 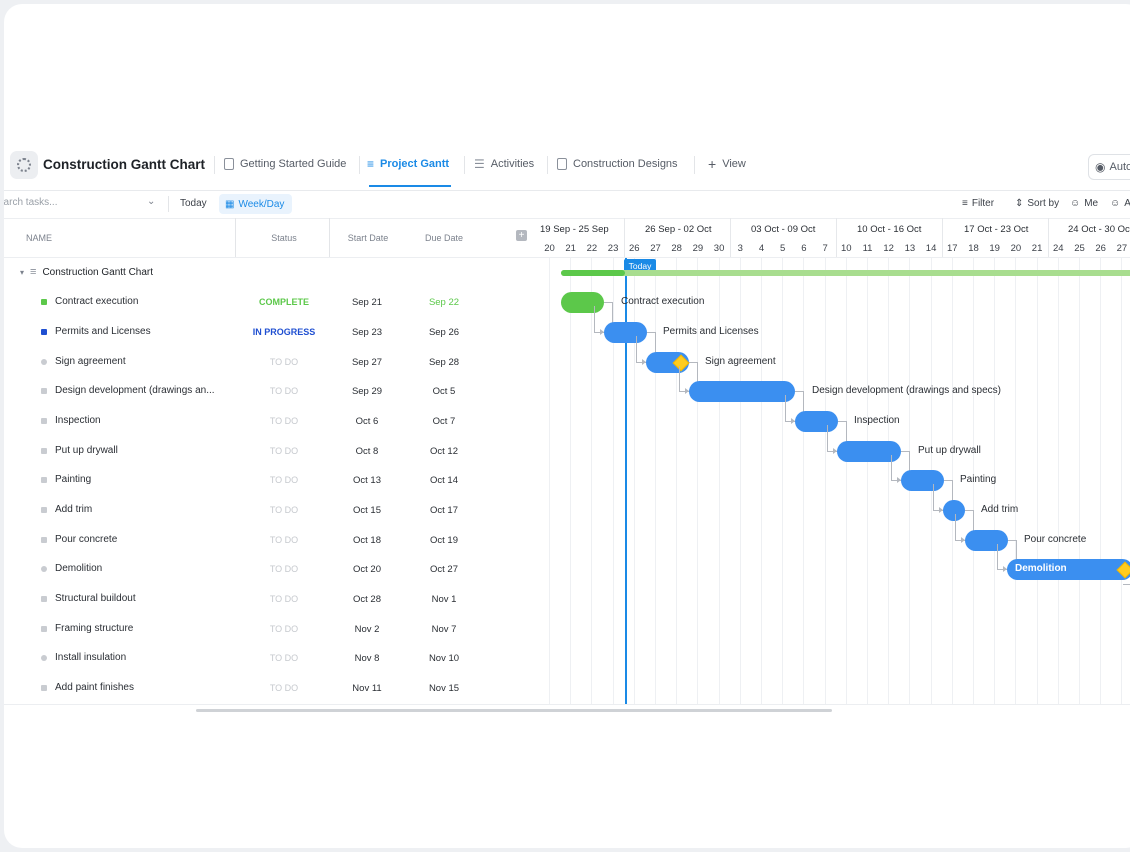 I want to click on column-header-status: Status, so click(x=284, y=238).